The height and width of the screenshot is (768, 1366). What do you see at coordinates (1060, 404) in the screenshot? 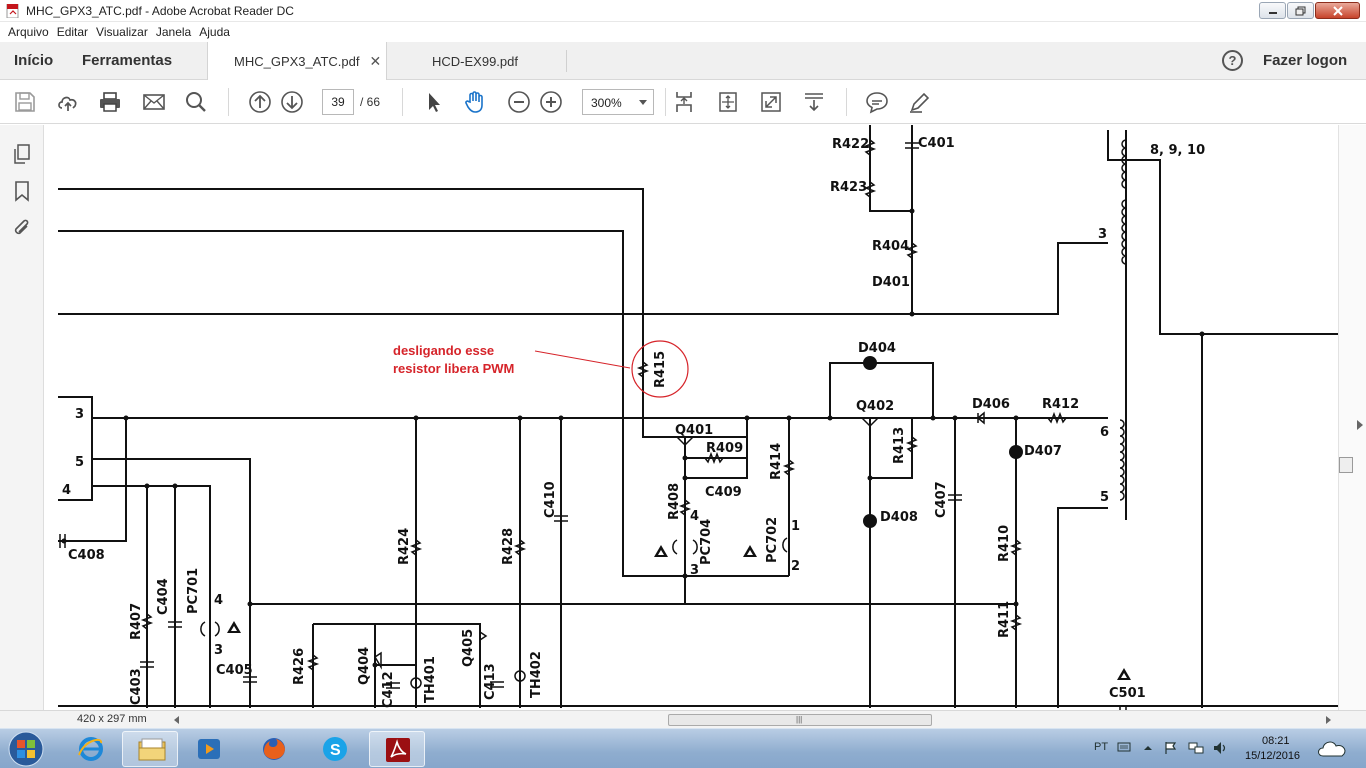
I see `label-R412: R412` at bounding box center [1060, 404].